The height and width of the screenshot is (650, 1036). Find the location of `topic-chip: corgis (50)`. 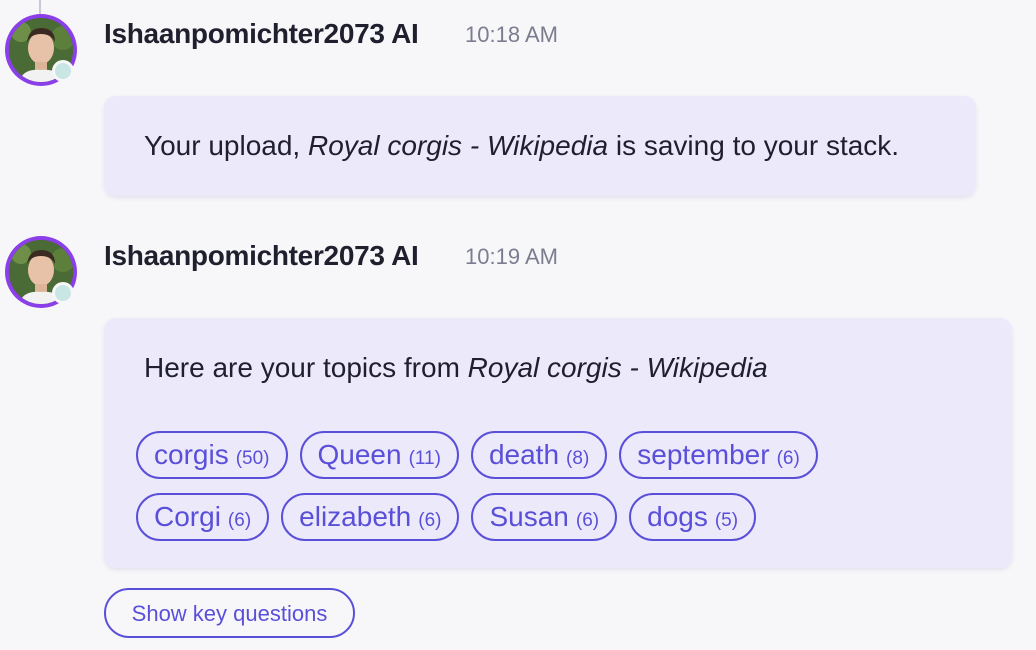

topic-chip: corgis (50) is located at coordinates (212, 455).